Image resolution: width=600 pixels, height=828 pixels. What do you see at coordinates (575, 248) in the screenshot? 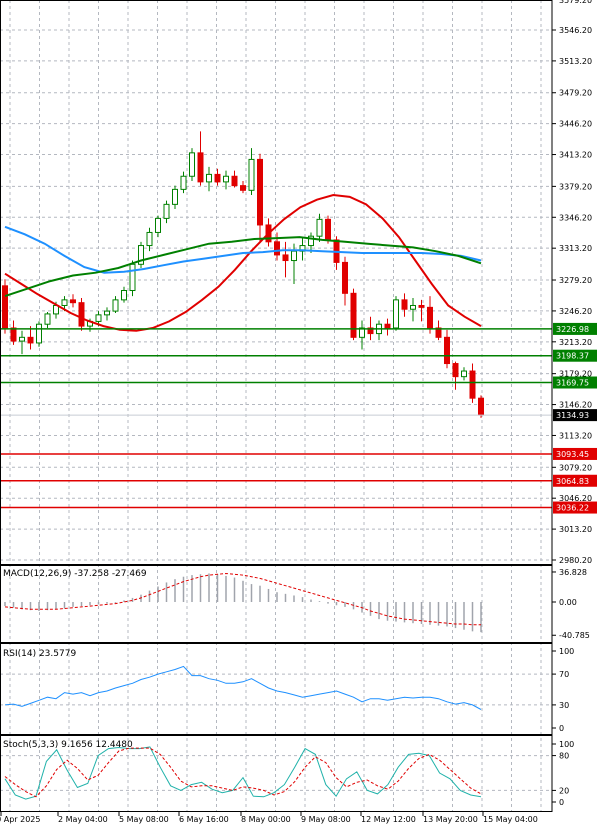
I see `y-tick-label: 3313.20` at bounding box center [575, 248].